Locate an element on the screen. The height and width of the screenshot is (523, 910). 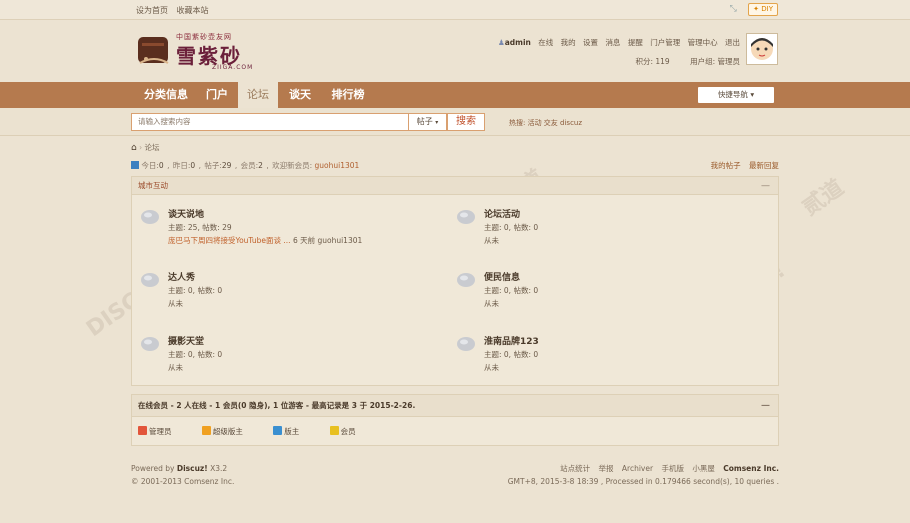
points-link: 积分: 119 is located at coordinates (652, 61).